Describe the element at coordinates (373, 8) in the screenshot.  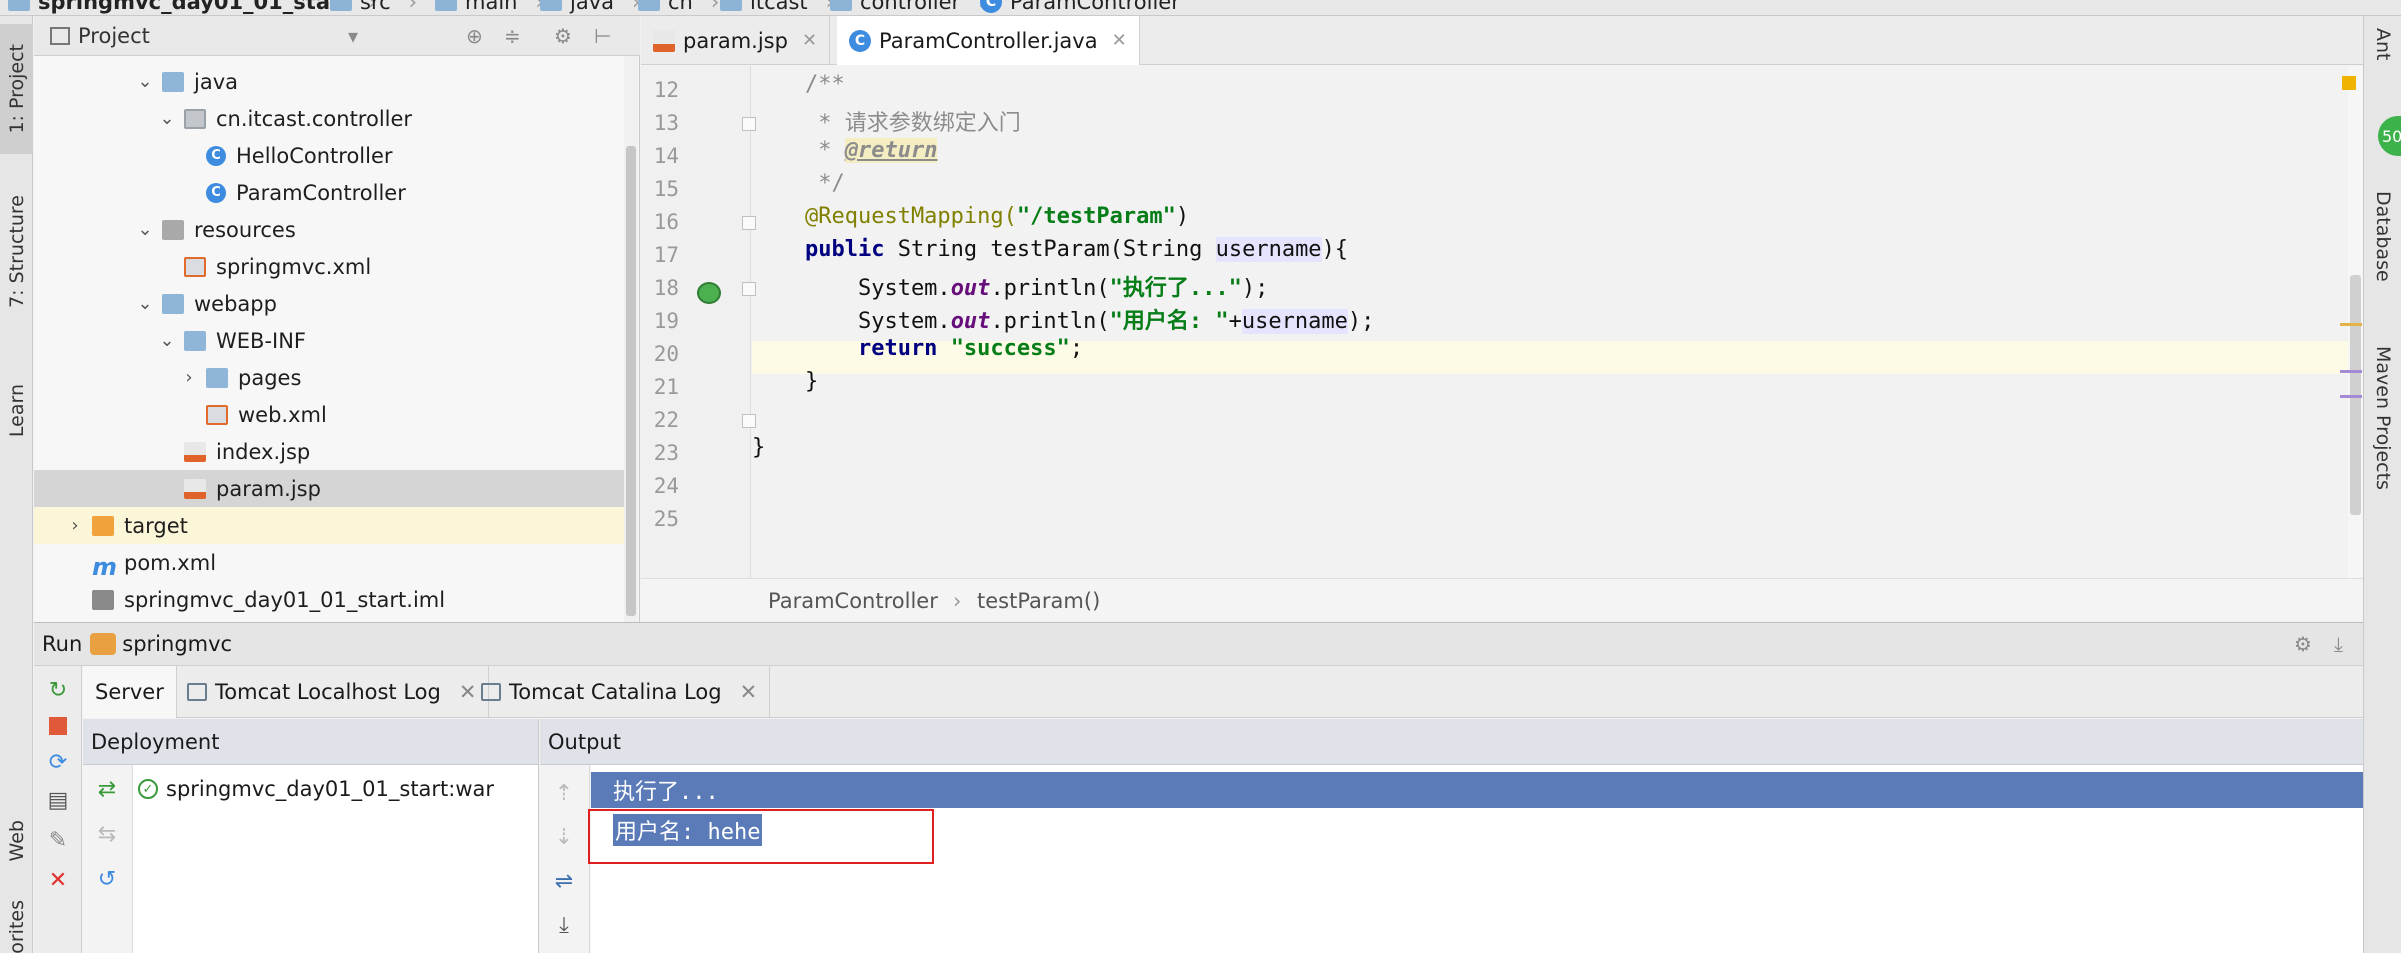
I see `nav-crumb-src: src ›` at that location.